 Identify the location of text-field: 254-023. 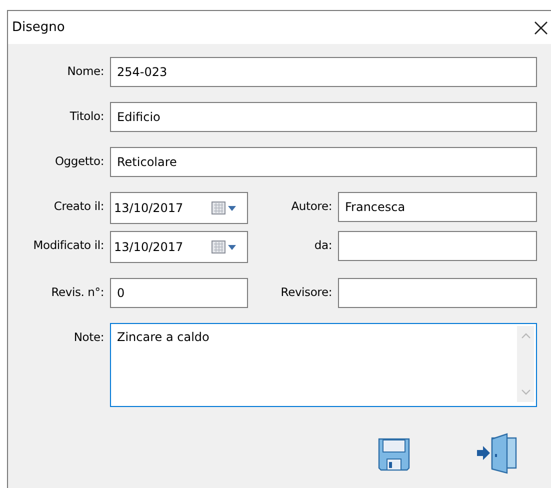
(323, 72).